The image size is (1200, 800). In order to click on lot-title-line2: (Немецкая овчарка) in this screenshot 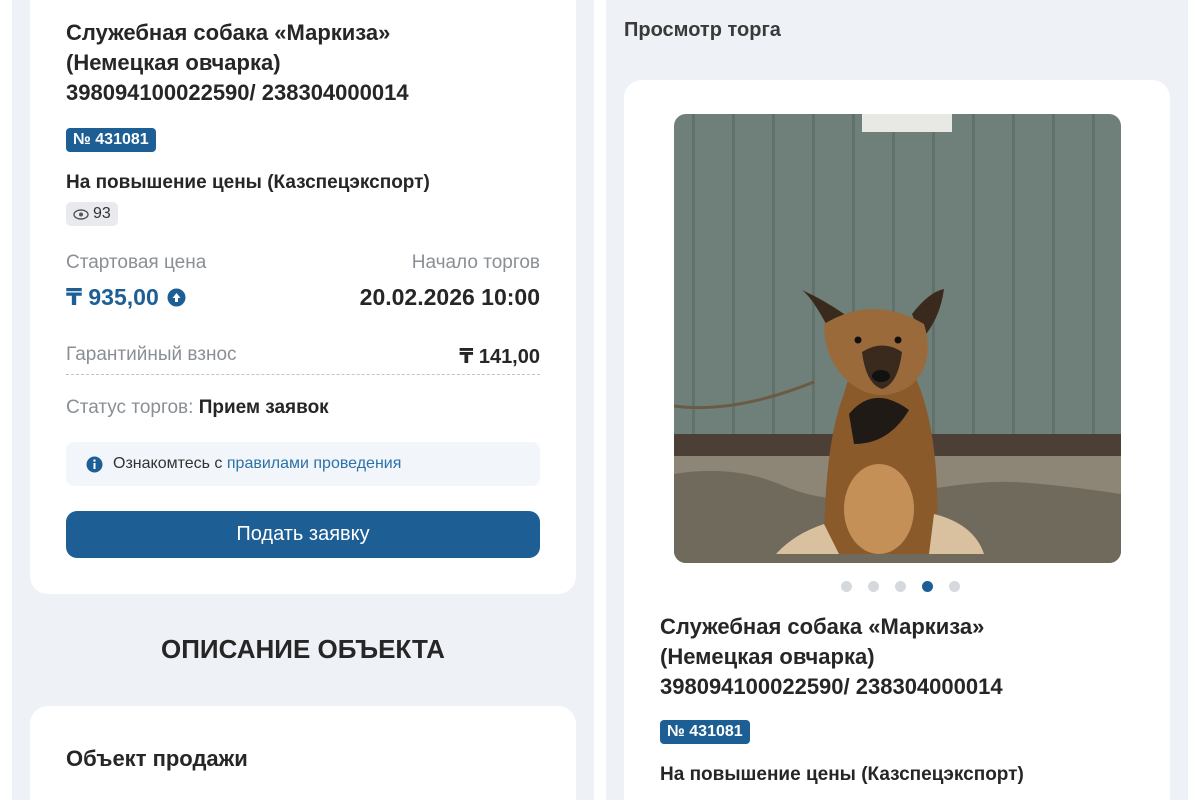, I will do `click(173, 62)`.